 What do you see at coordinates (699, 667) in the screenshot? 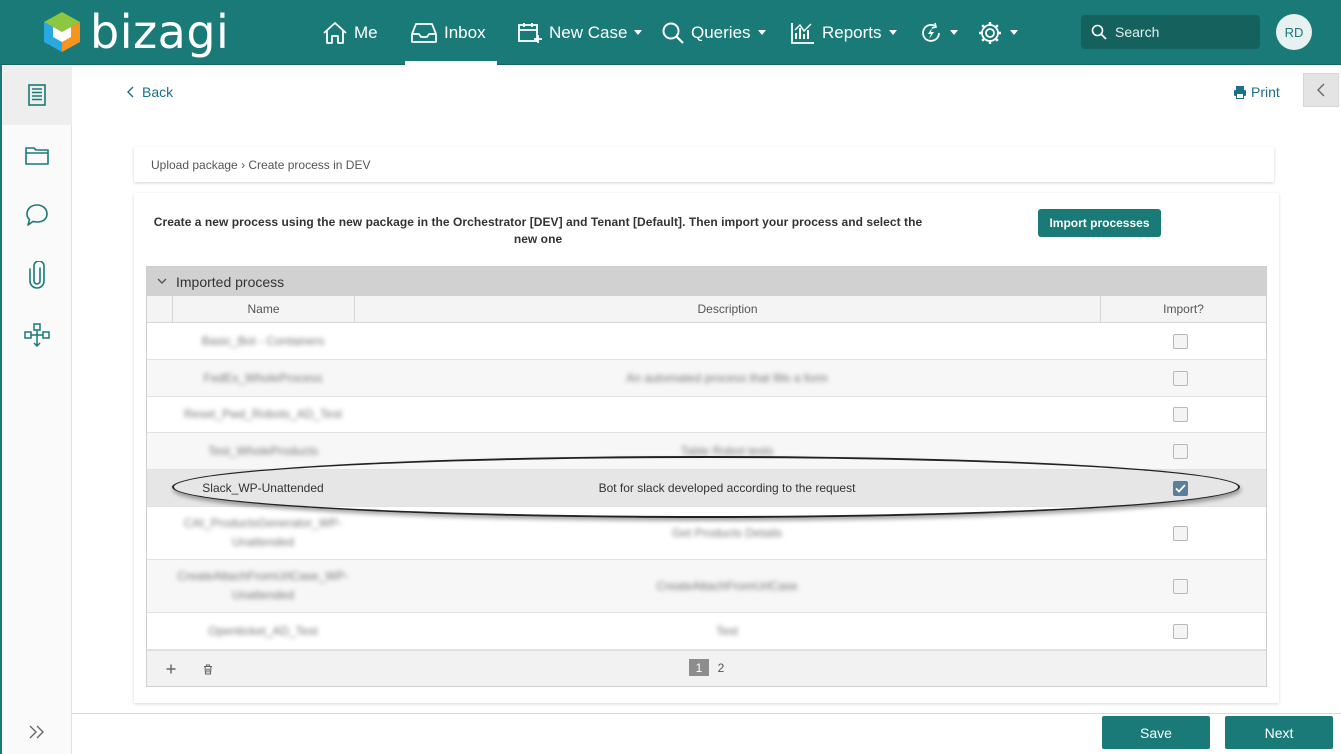
I see `pagination-page-current: 1` at bounding box center [699, 667].